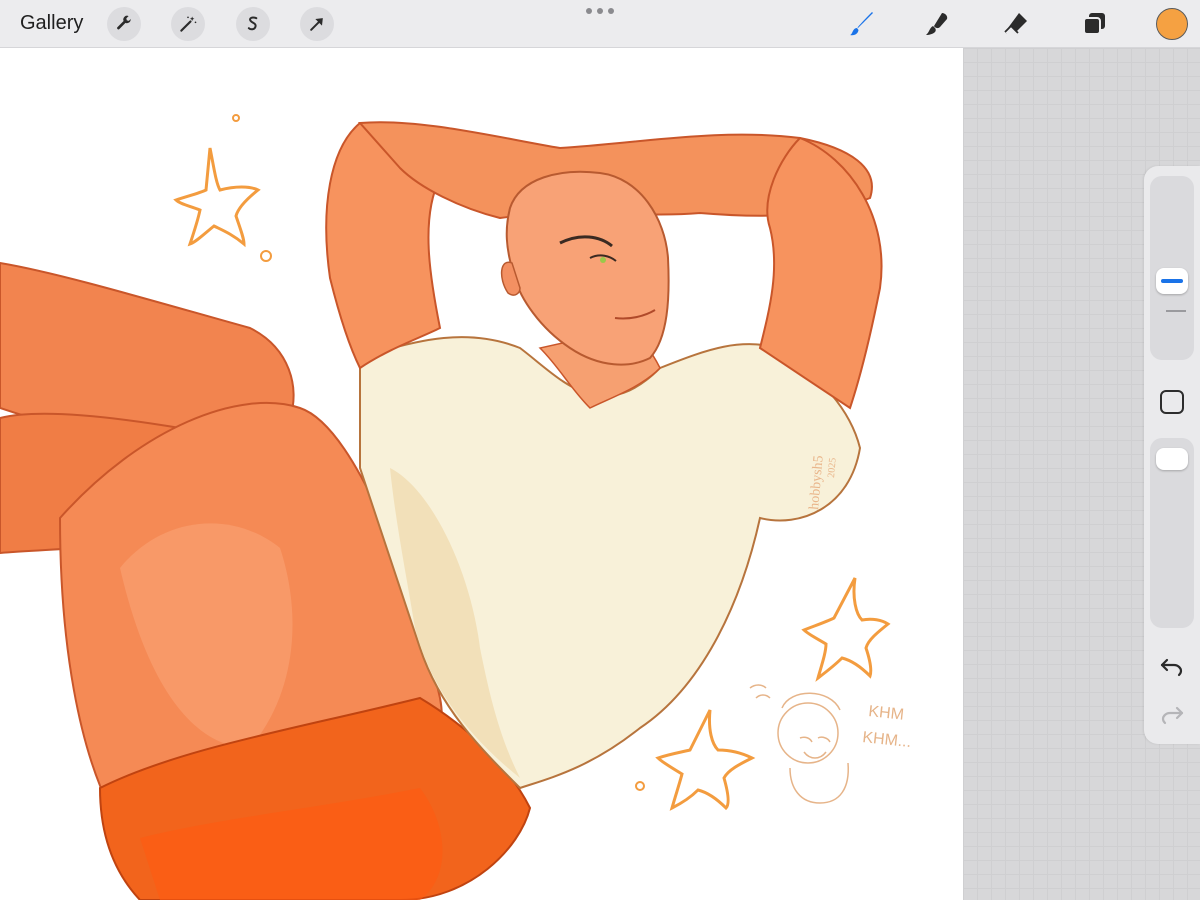 The height and width of the screenshot is (900, 1200). I want to click on brush-opacity-handle, so click(1172, 459).